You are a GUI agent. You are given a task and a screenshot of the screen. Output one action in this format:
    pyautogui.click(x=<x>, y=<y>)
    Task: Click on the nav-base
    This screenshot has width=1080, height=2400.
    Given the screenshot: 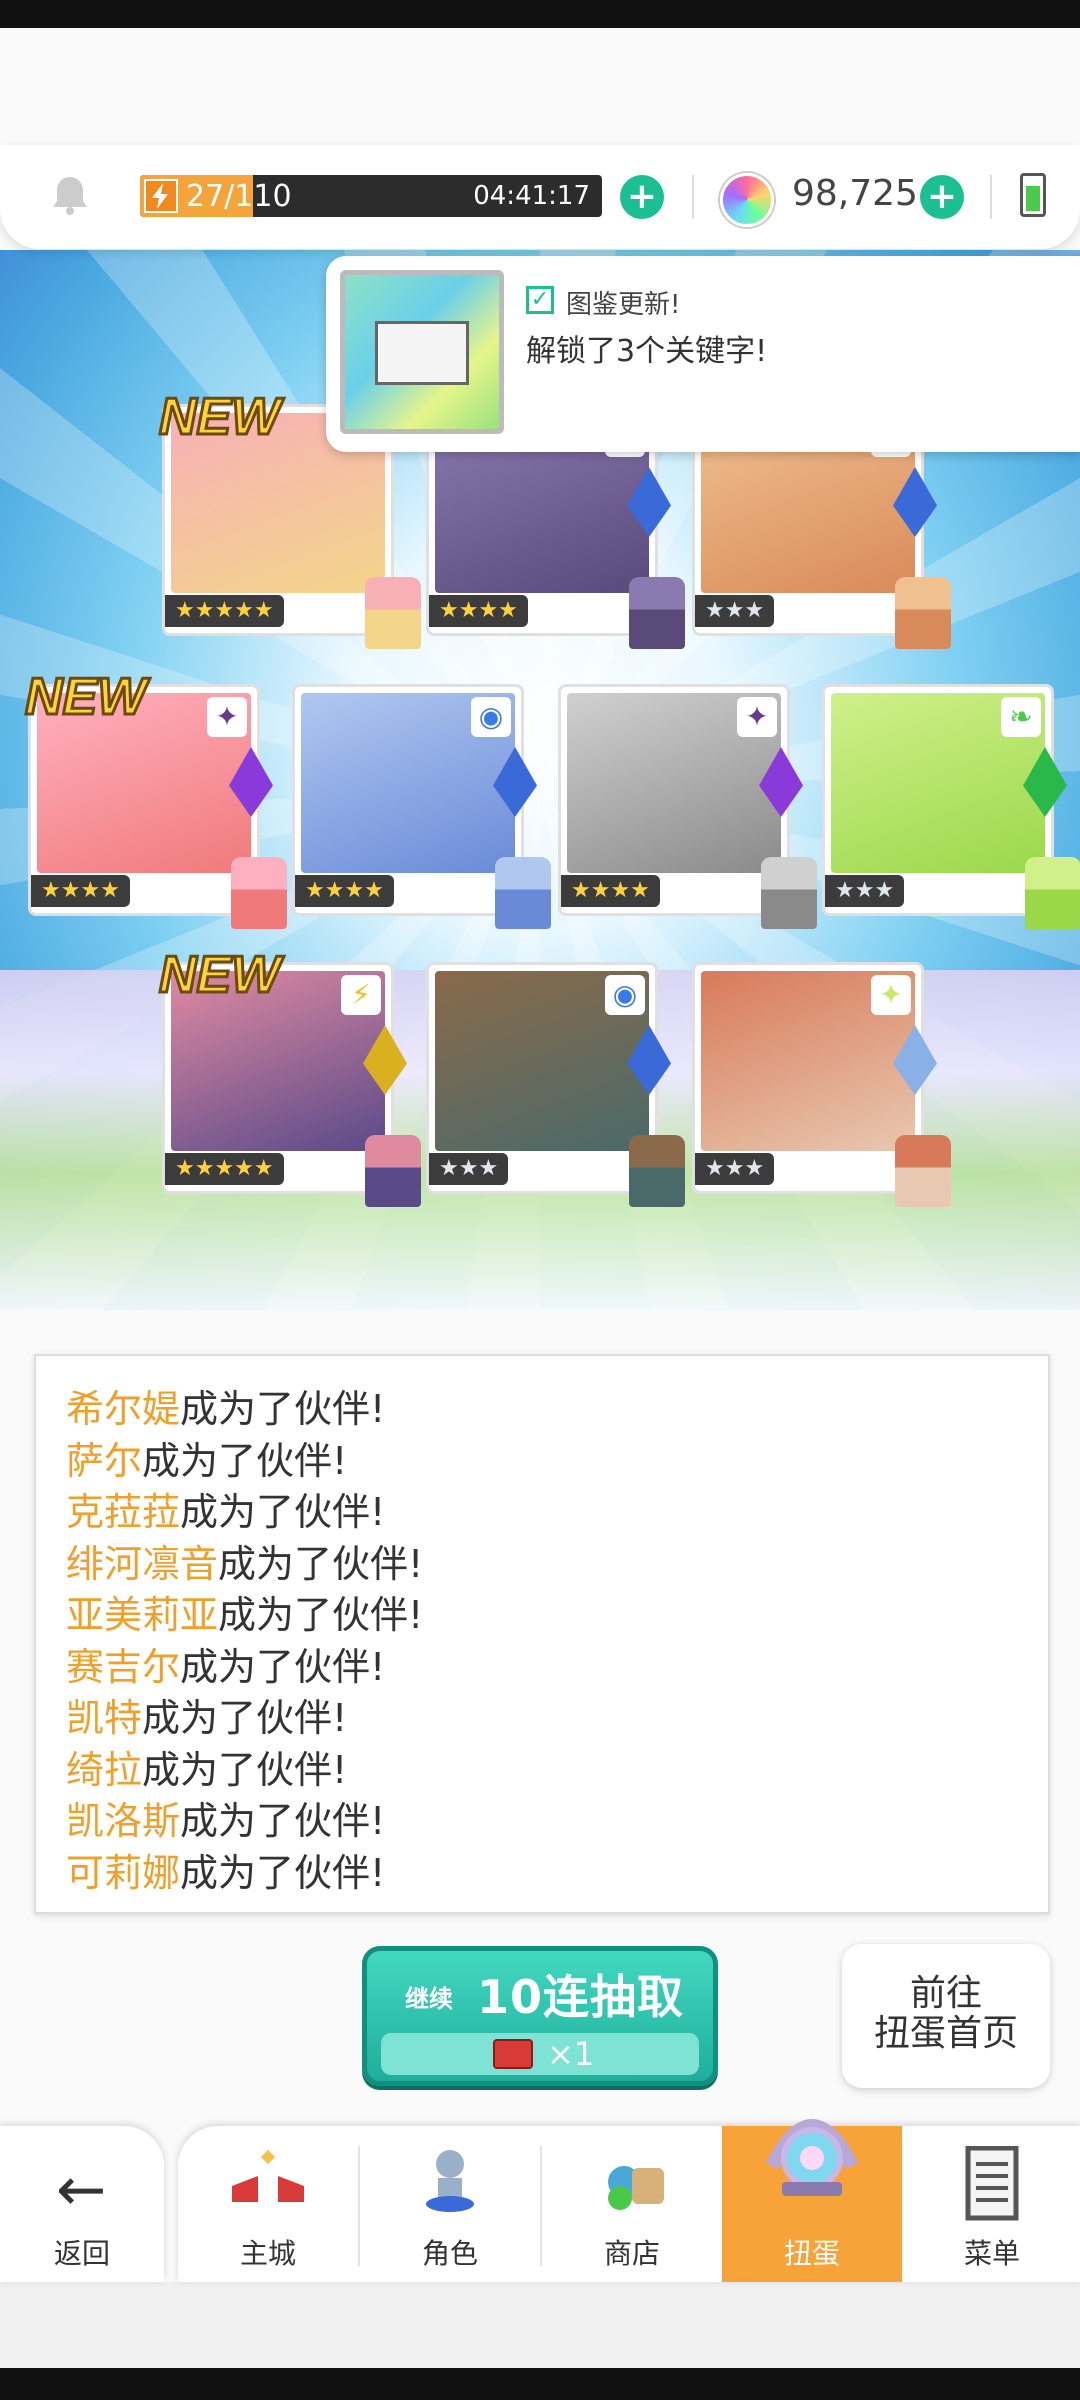 What is the action you would take?
    pyautogui.click(x=540, y=2325)
    